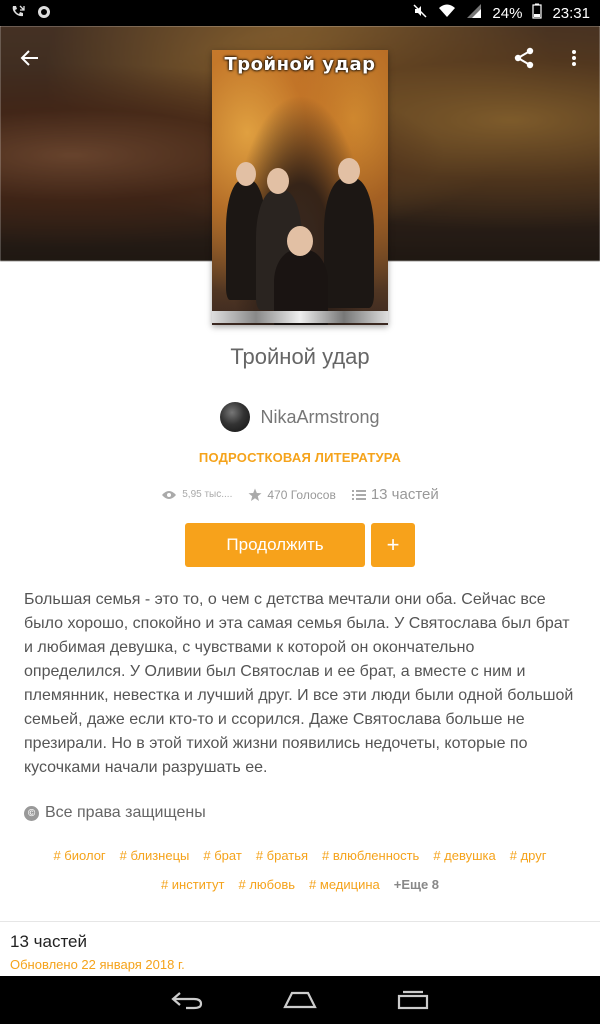 The width and height of the screenshot is (600, 1024). I want to click on parts-stat: 13 частей, so click(395, 494).